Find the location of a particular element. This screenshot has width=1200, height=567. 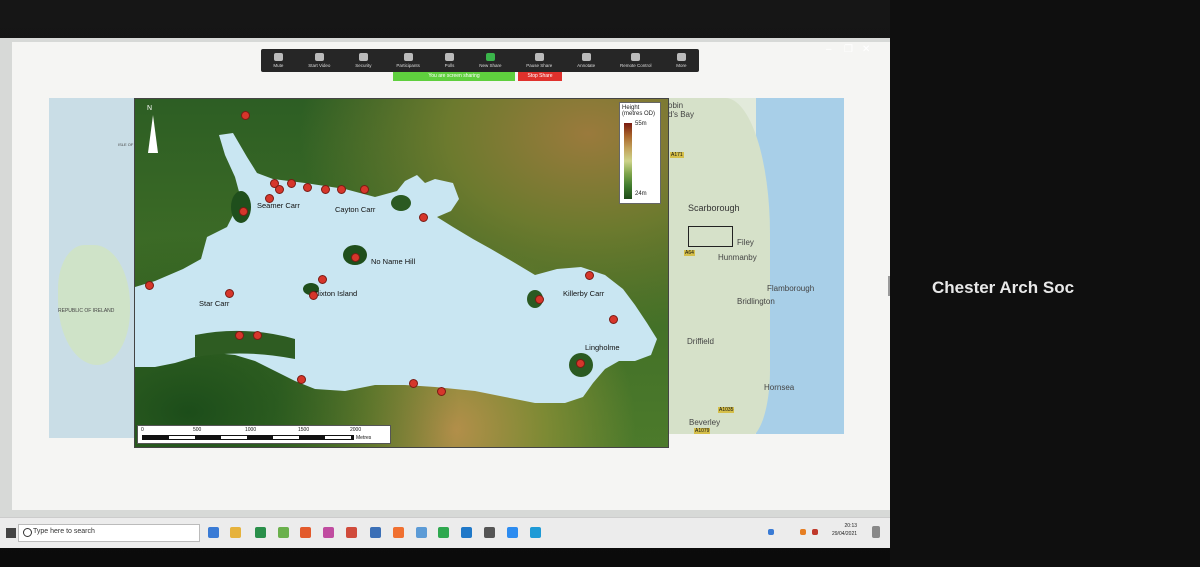

mic-icon is located at coordinates (278, 57).